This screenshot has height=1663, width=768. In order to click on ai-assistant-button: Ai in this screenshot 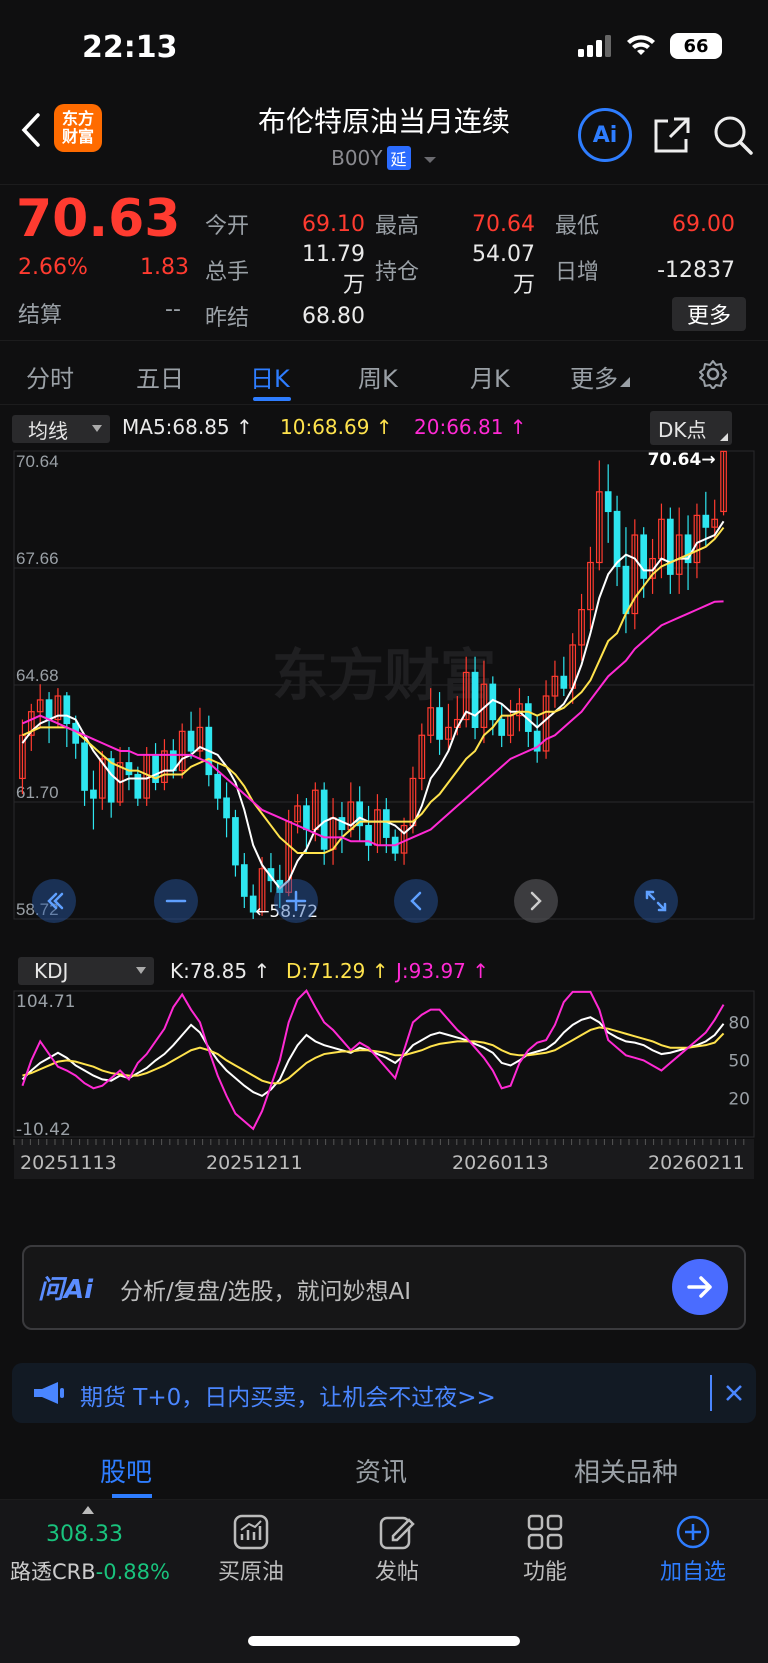, I will do `click(605, 135)`.